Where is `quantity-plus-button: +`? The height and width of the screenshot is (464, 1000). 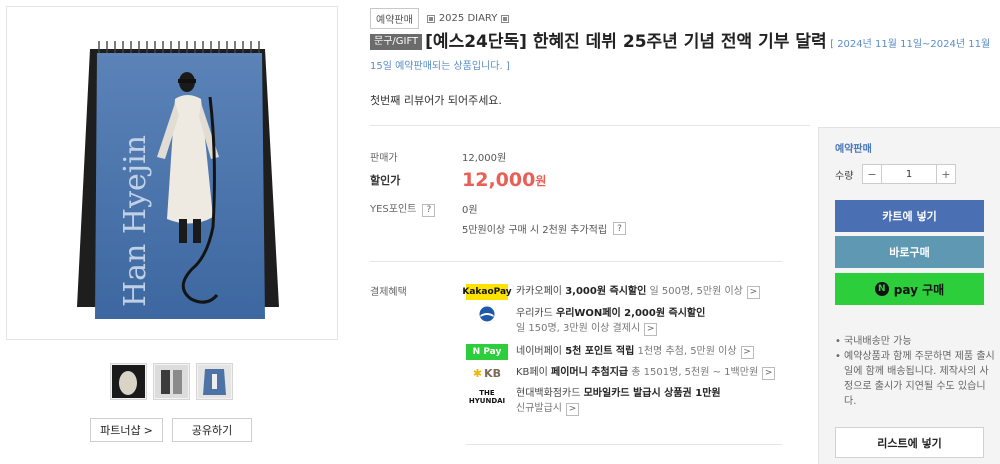
quantity-plus-button: + is located at coordinates (946, 174).